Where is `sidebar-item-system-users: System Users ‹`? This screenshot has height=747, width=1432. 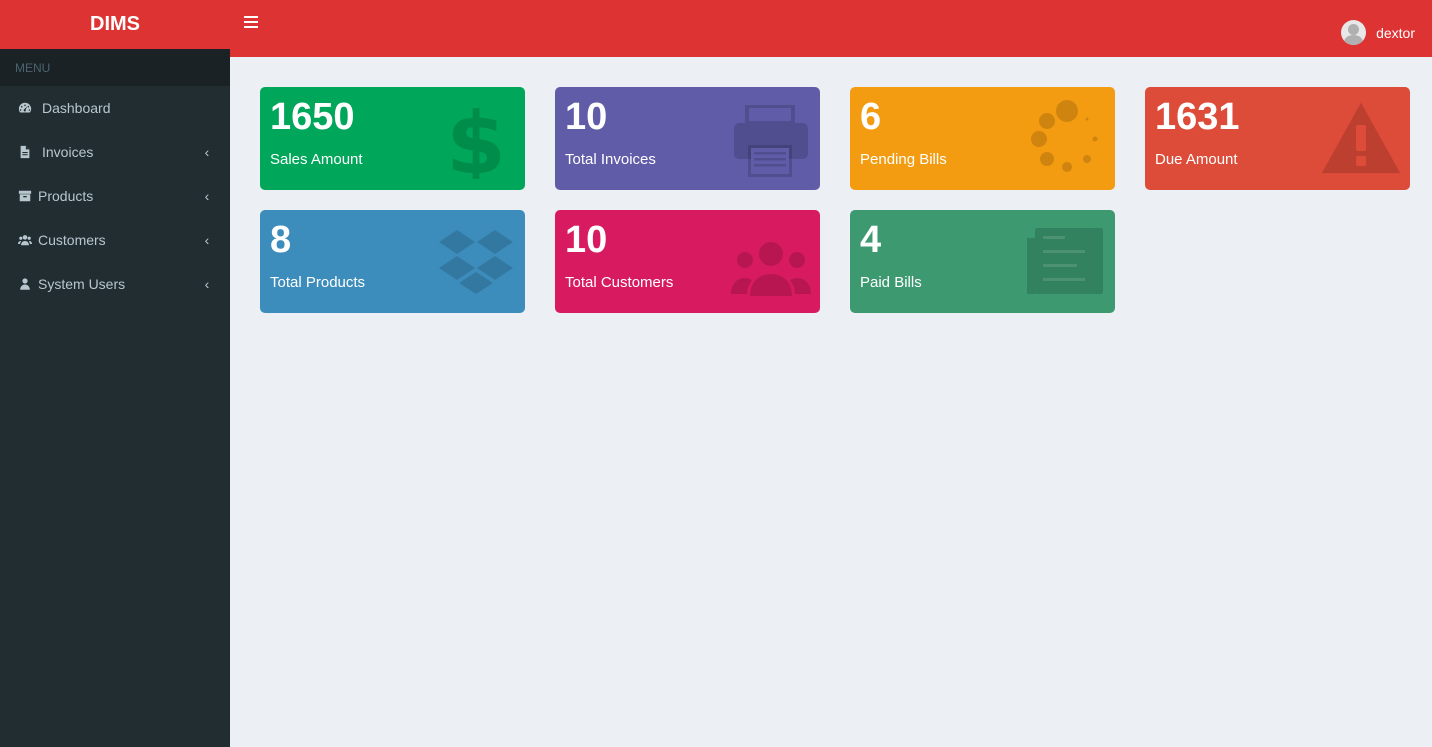
sidebar-item-system-users: System Users ‹ is located at coordinates (115, 284).